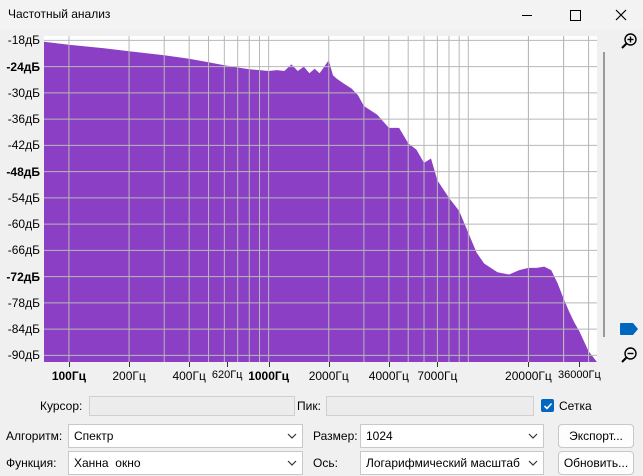 The image size is (643, 476). I want to click on zoom-slider-track, so click(604, 194).